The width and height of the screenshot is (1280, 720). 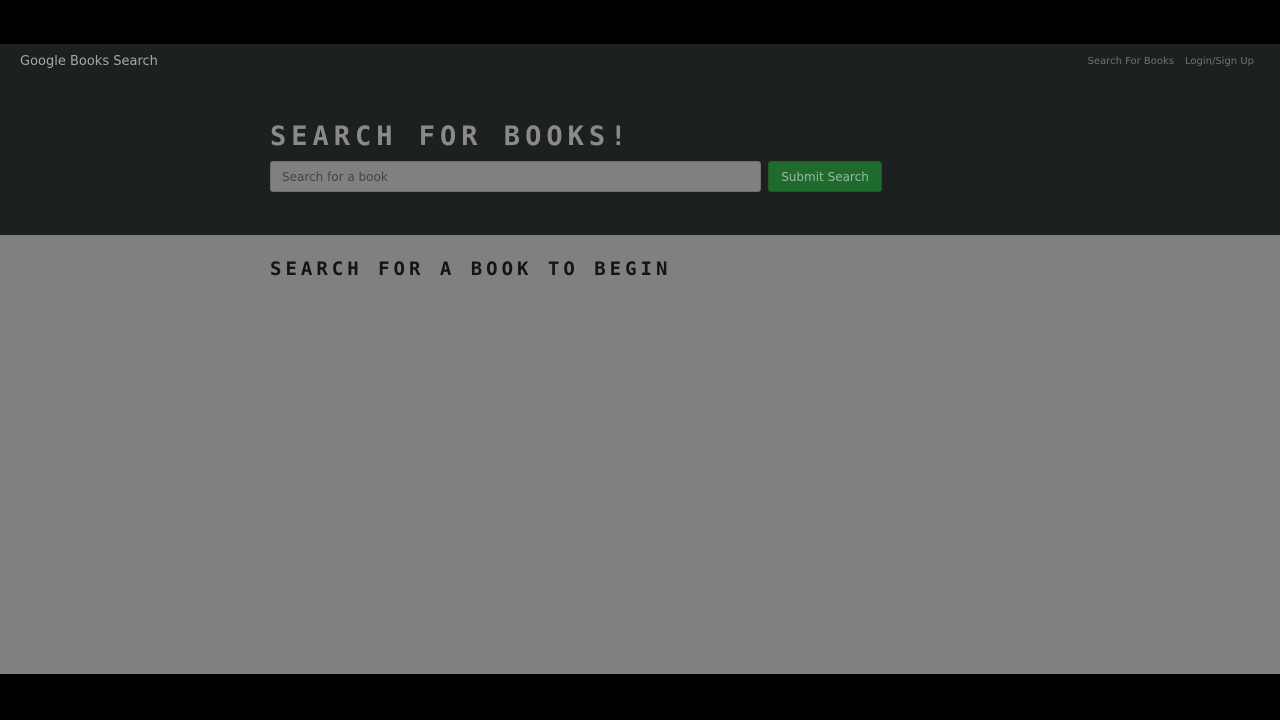 What do you see at coordinates (515, 176) in the screenshot?
I see `search-input` at bounding box center [515, 176].